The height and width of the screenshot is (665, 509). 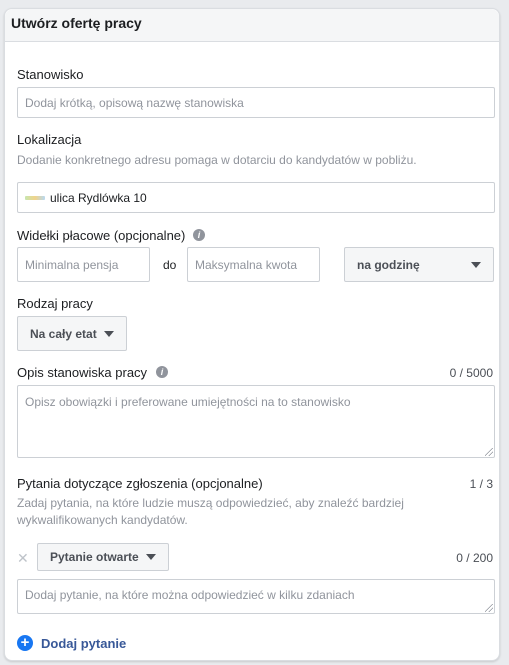 What do you see at coordinates (94, 557) in the screenshot?
I see `question-type-value: Pytanie otwarte` at bounding box center [94, 557].